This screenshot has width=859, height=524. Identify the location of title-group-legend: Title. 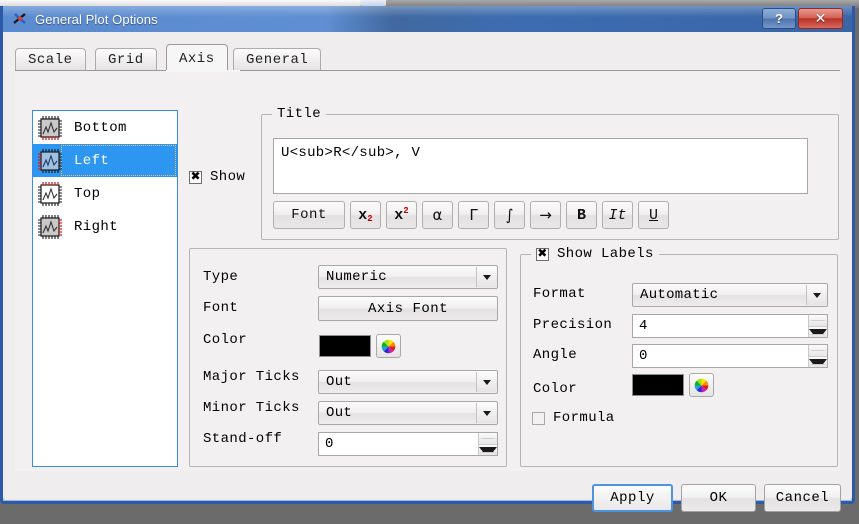
(299, 114).